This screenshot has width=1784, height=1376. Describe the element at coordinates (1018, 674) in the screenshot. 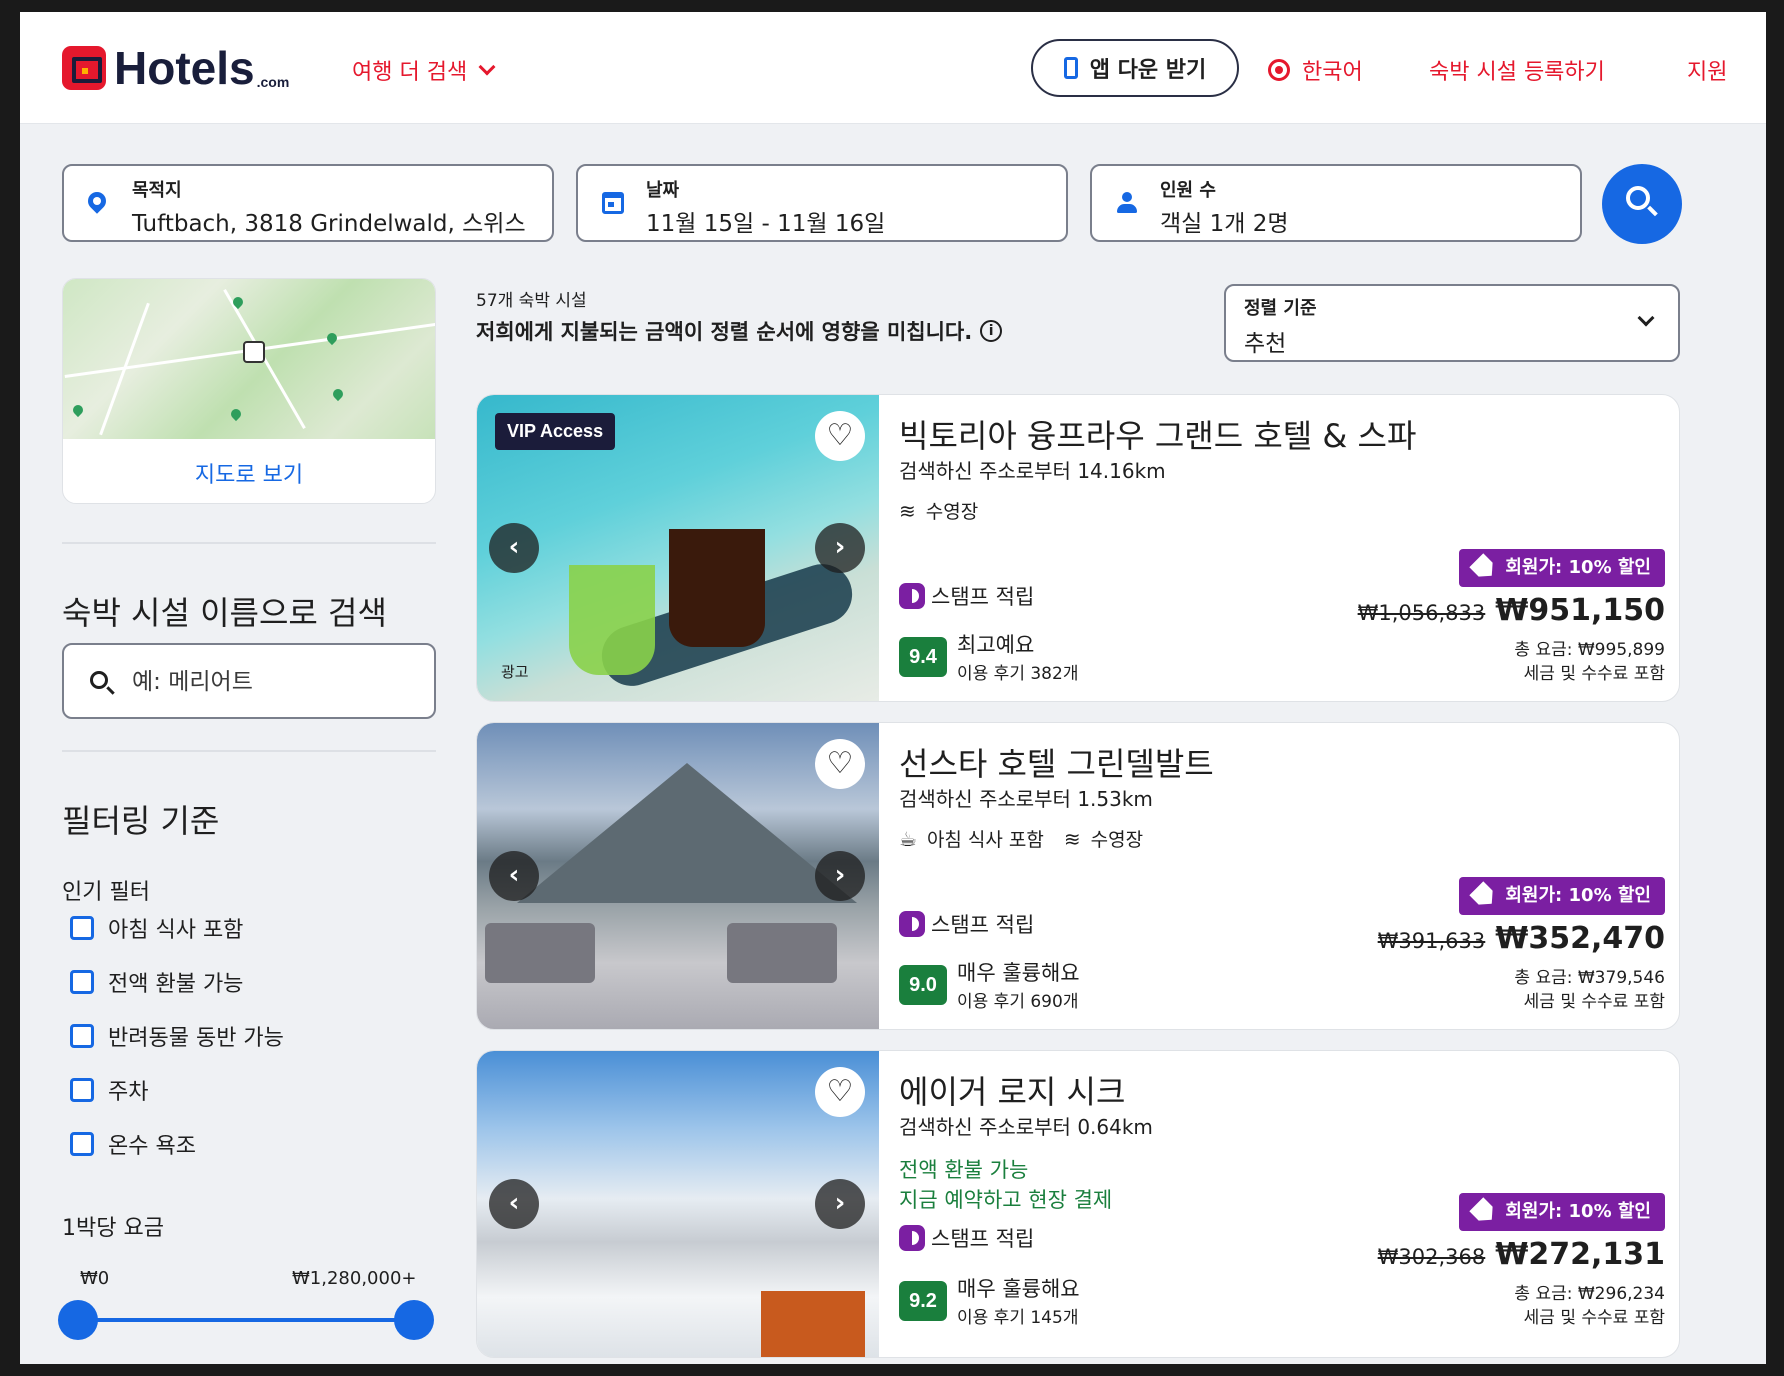

I see `review-count: 이용 후기 382개` at that location.